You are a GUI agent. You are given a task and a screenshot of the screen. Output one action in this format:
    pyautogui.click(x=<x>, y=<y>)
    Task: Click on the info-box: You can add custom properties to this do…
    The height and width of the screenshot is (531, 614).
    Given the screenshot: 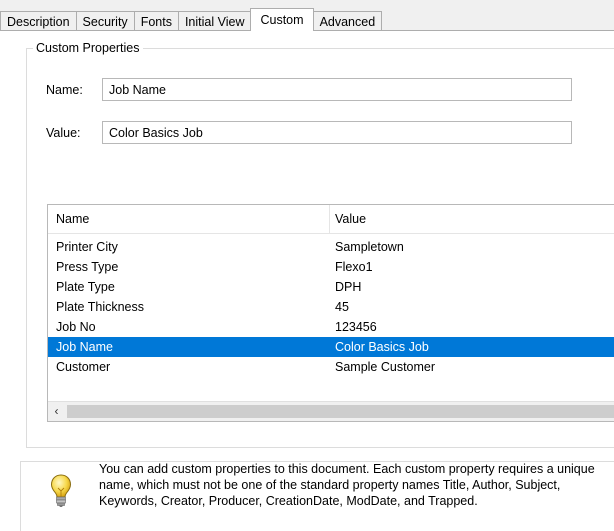 What is the action you would take?
    pyautogui.click(x=317, y=496)
    